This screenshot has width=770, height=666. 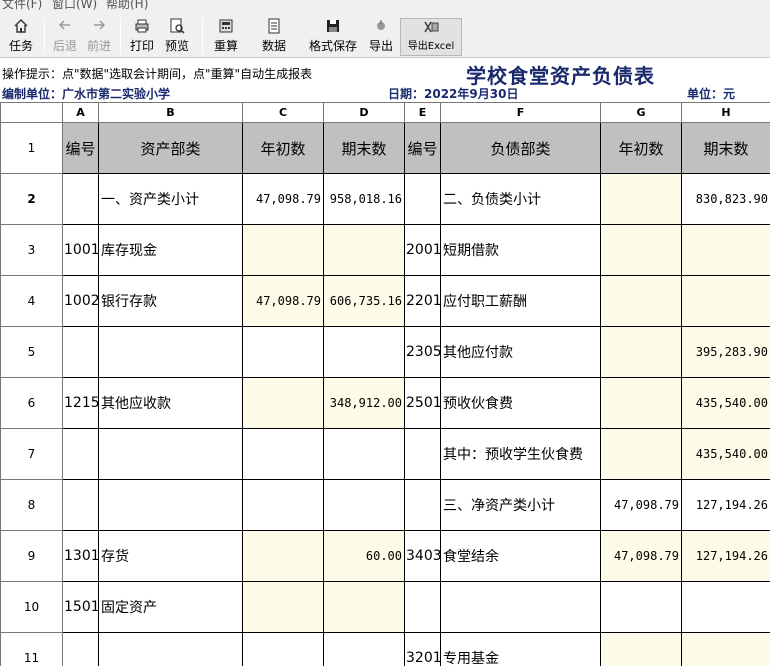 I want to click on preview-button: 预览, so click(x=177, y=37).